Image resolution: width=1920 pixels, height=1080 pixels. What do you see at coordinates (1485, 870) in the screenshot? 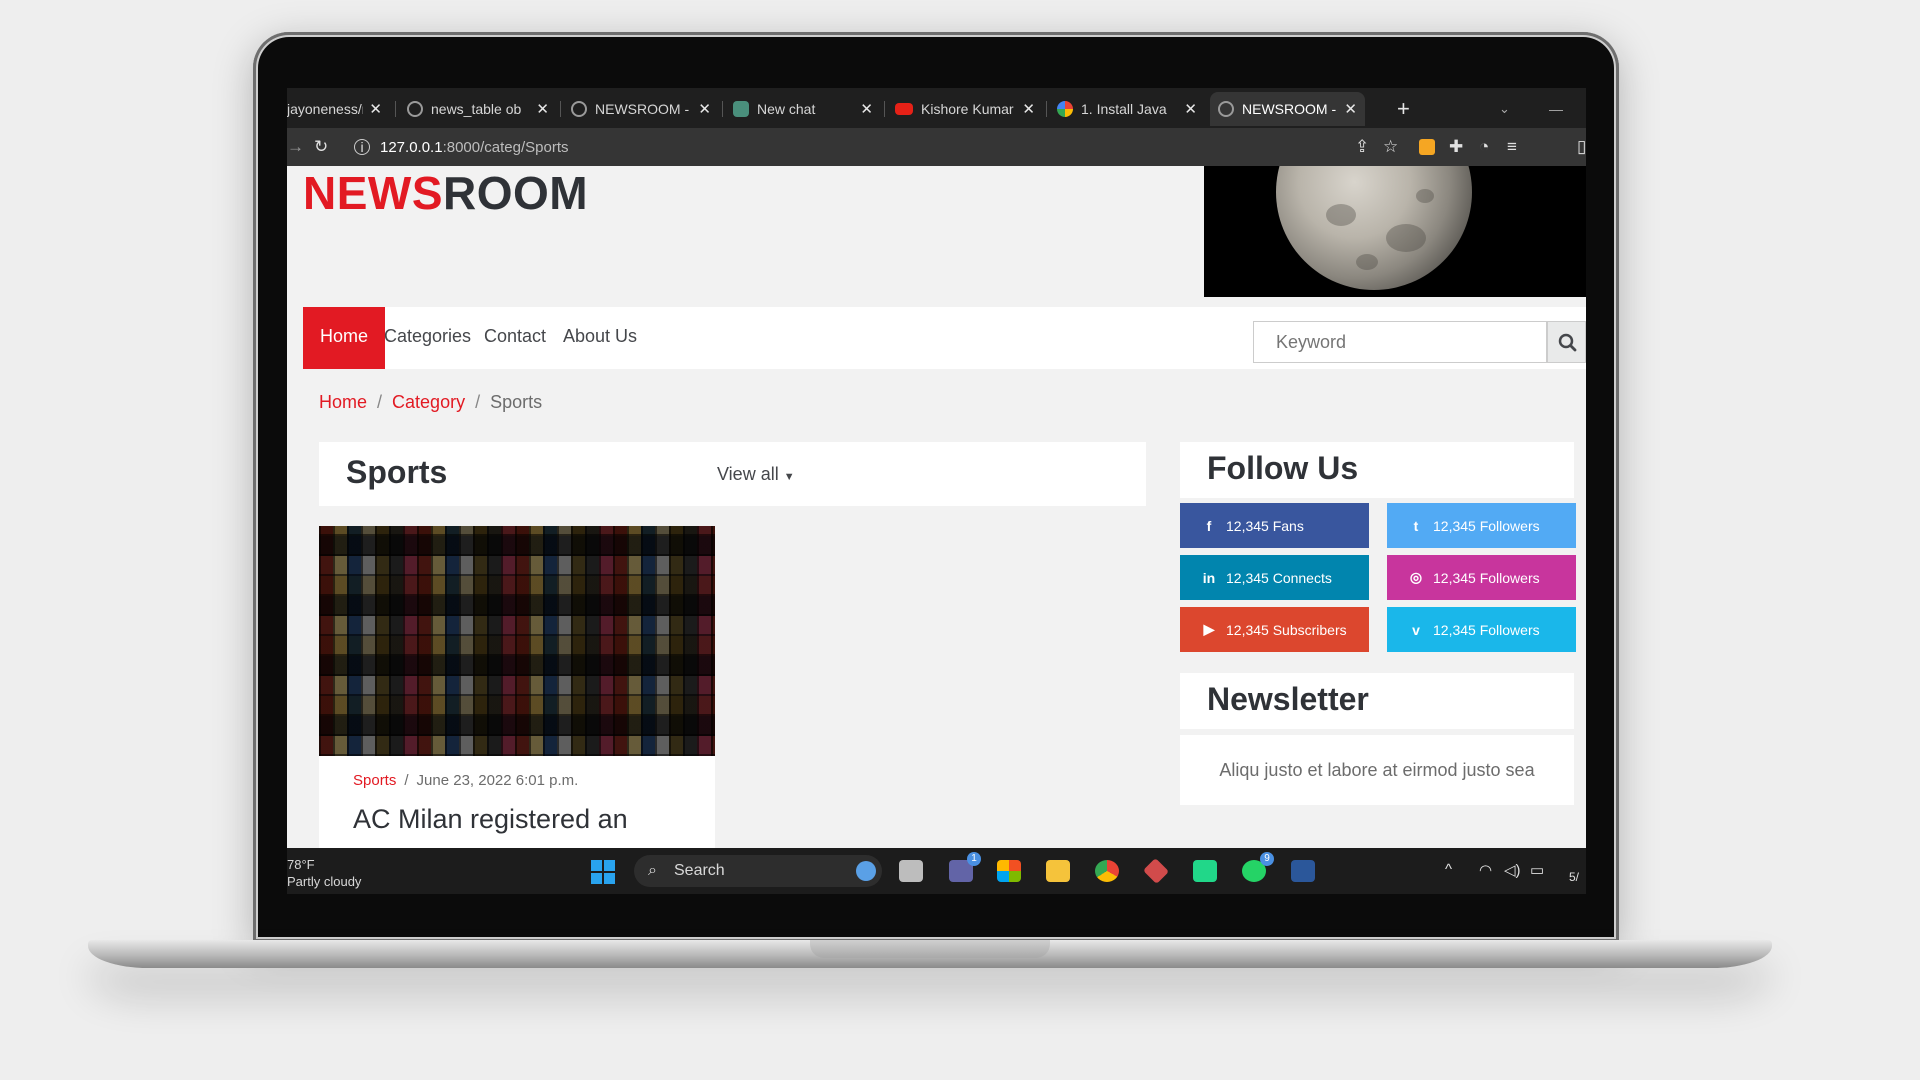
I see `wifi-icon: ◠` at bounding box center [1485, 870].